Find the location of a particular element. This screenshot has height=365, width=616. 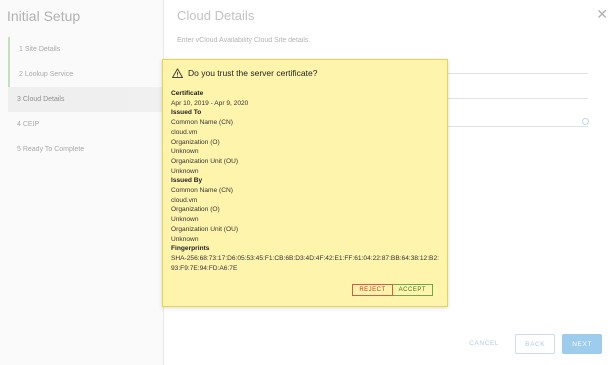

dialog-title: Do you trust the server certificate? is located at coordinates (253, 73).